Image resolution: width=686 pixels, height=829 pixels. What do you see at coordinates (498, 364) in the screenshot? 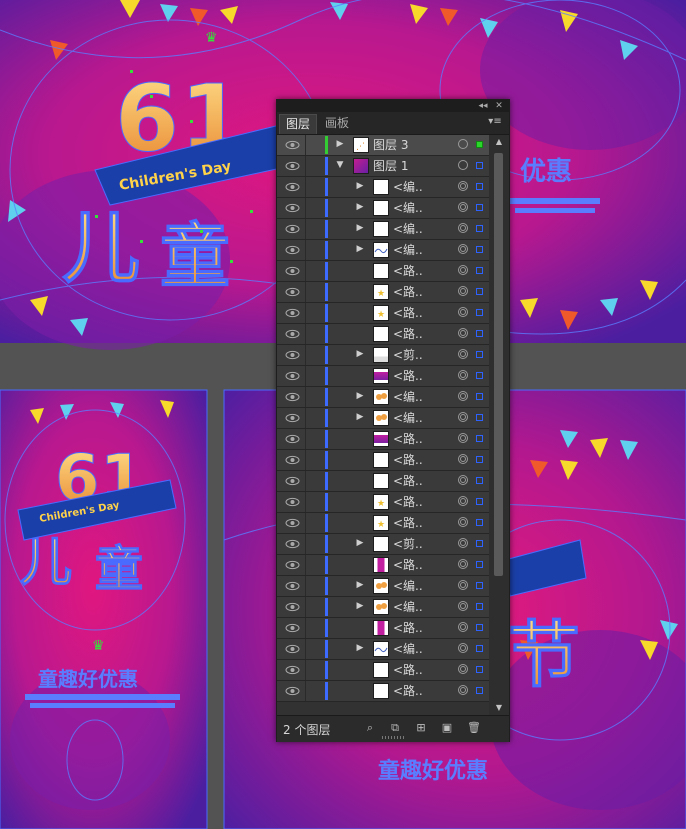
I see `scroll-thumb` at bounding box center [498, 364].